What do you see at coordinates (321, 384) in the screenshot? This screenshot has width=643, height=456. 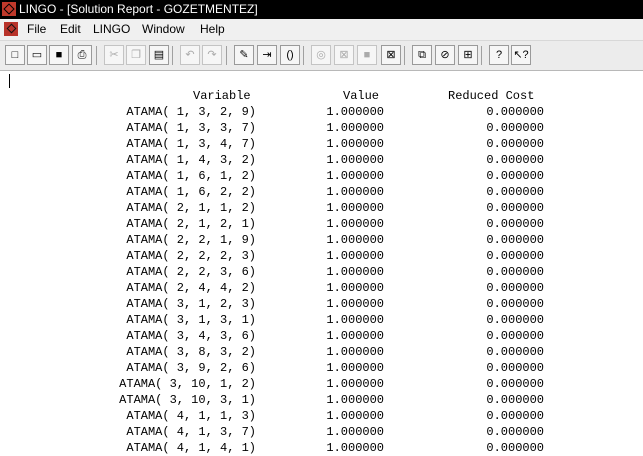 I see `report-row: ATAMA( 3, 10, 1, 2) 1.000000 0.000000` at bounding box center [321, 384].